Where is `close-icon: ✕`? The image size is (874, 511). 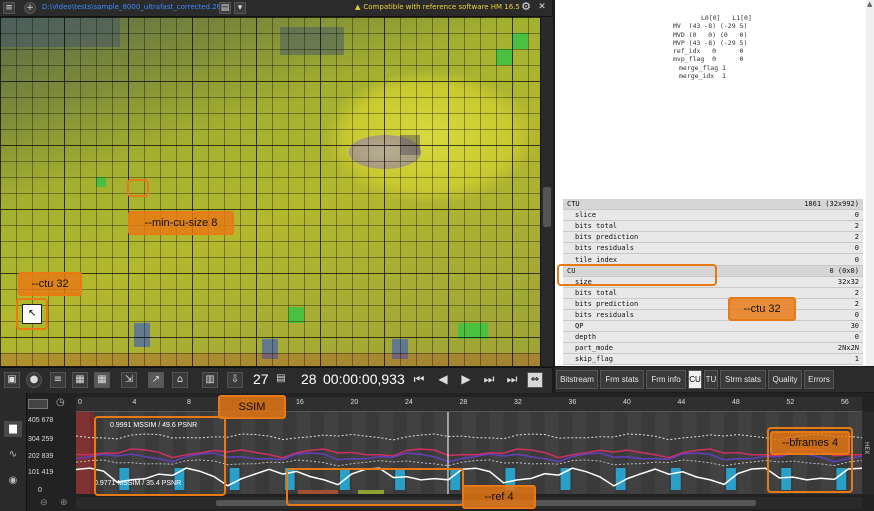 close-icon: ✕ is located at coordinates (542, 8).